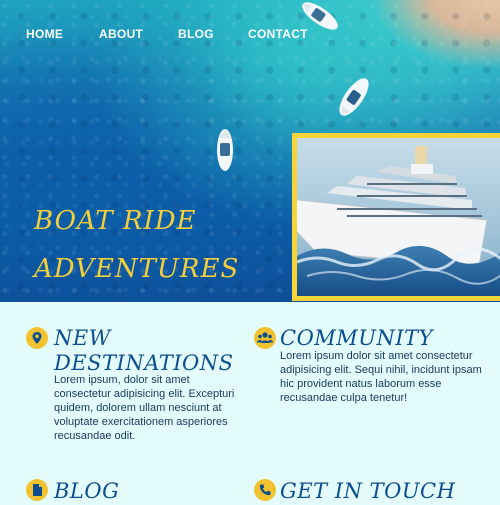 The image size is (500, 505). Describe the element at coordinates (368, 491) in the screenshot. I see `feature-title: GET IN TOUCH` at that location.